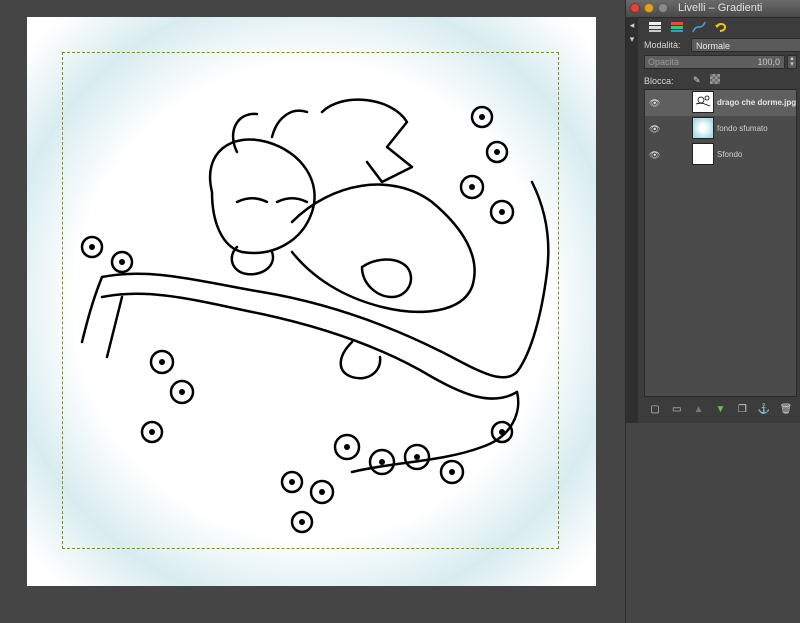 The image size is (800, 623). I want to click on dock-tabs, so click(720, 27).